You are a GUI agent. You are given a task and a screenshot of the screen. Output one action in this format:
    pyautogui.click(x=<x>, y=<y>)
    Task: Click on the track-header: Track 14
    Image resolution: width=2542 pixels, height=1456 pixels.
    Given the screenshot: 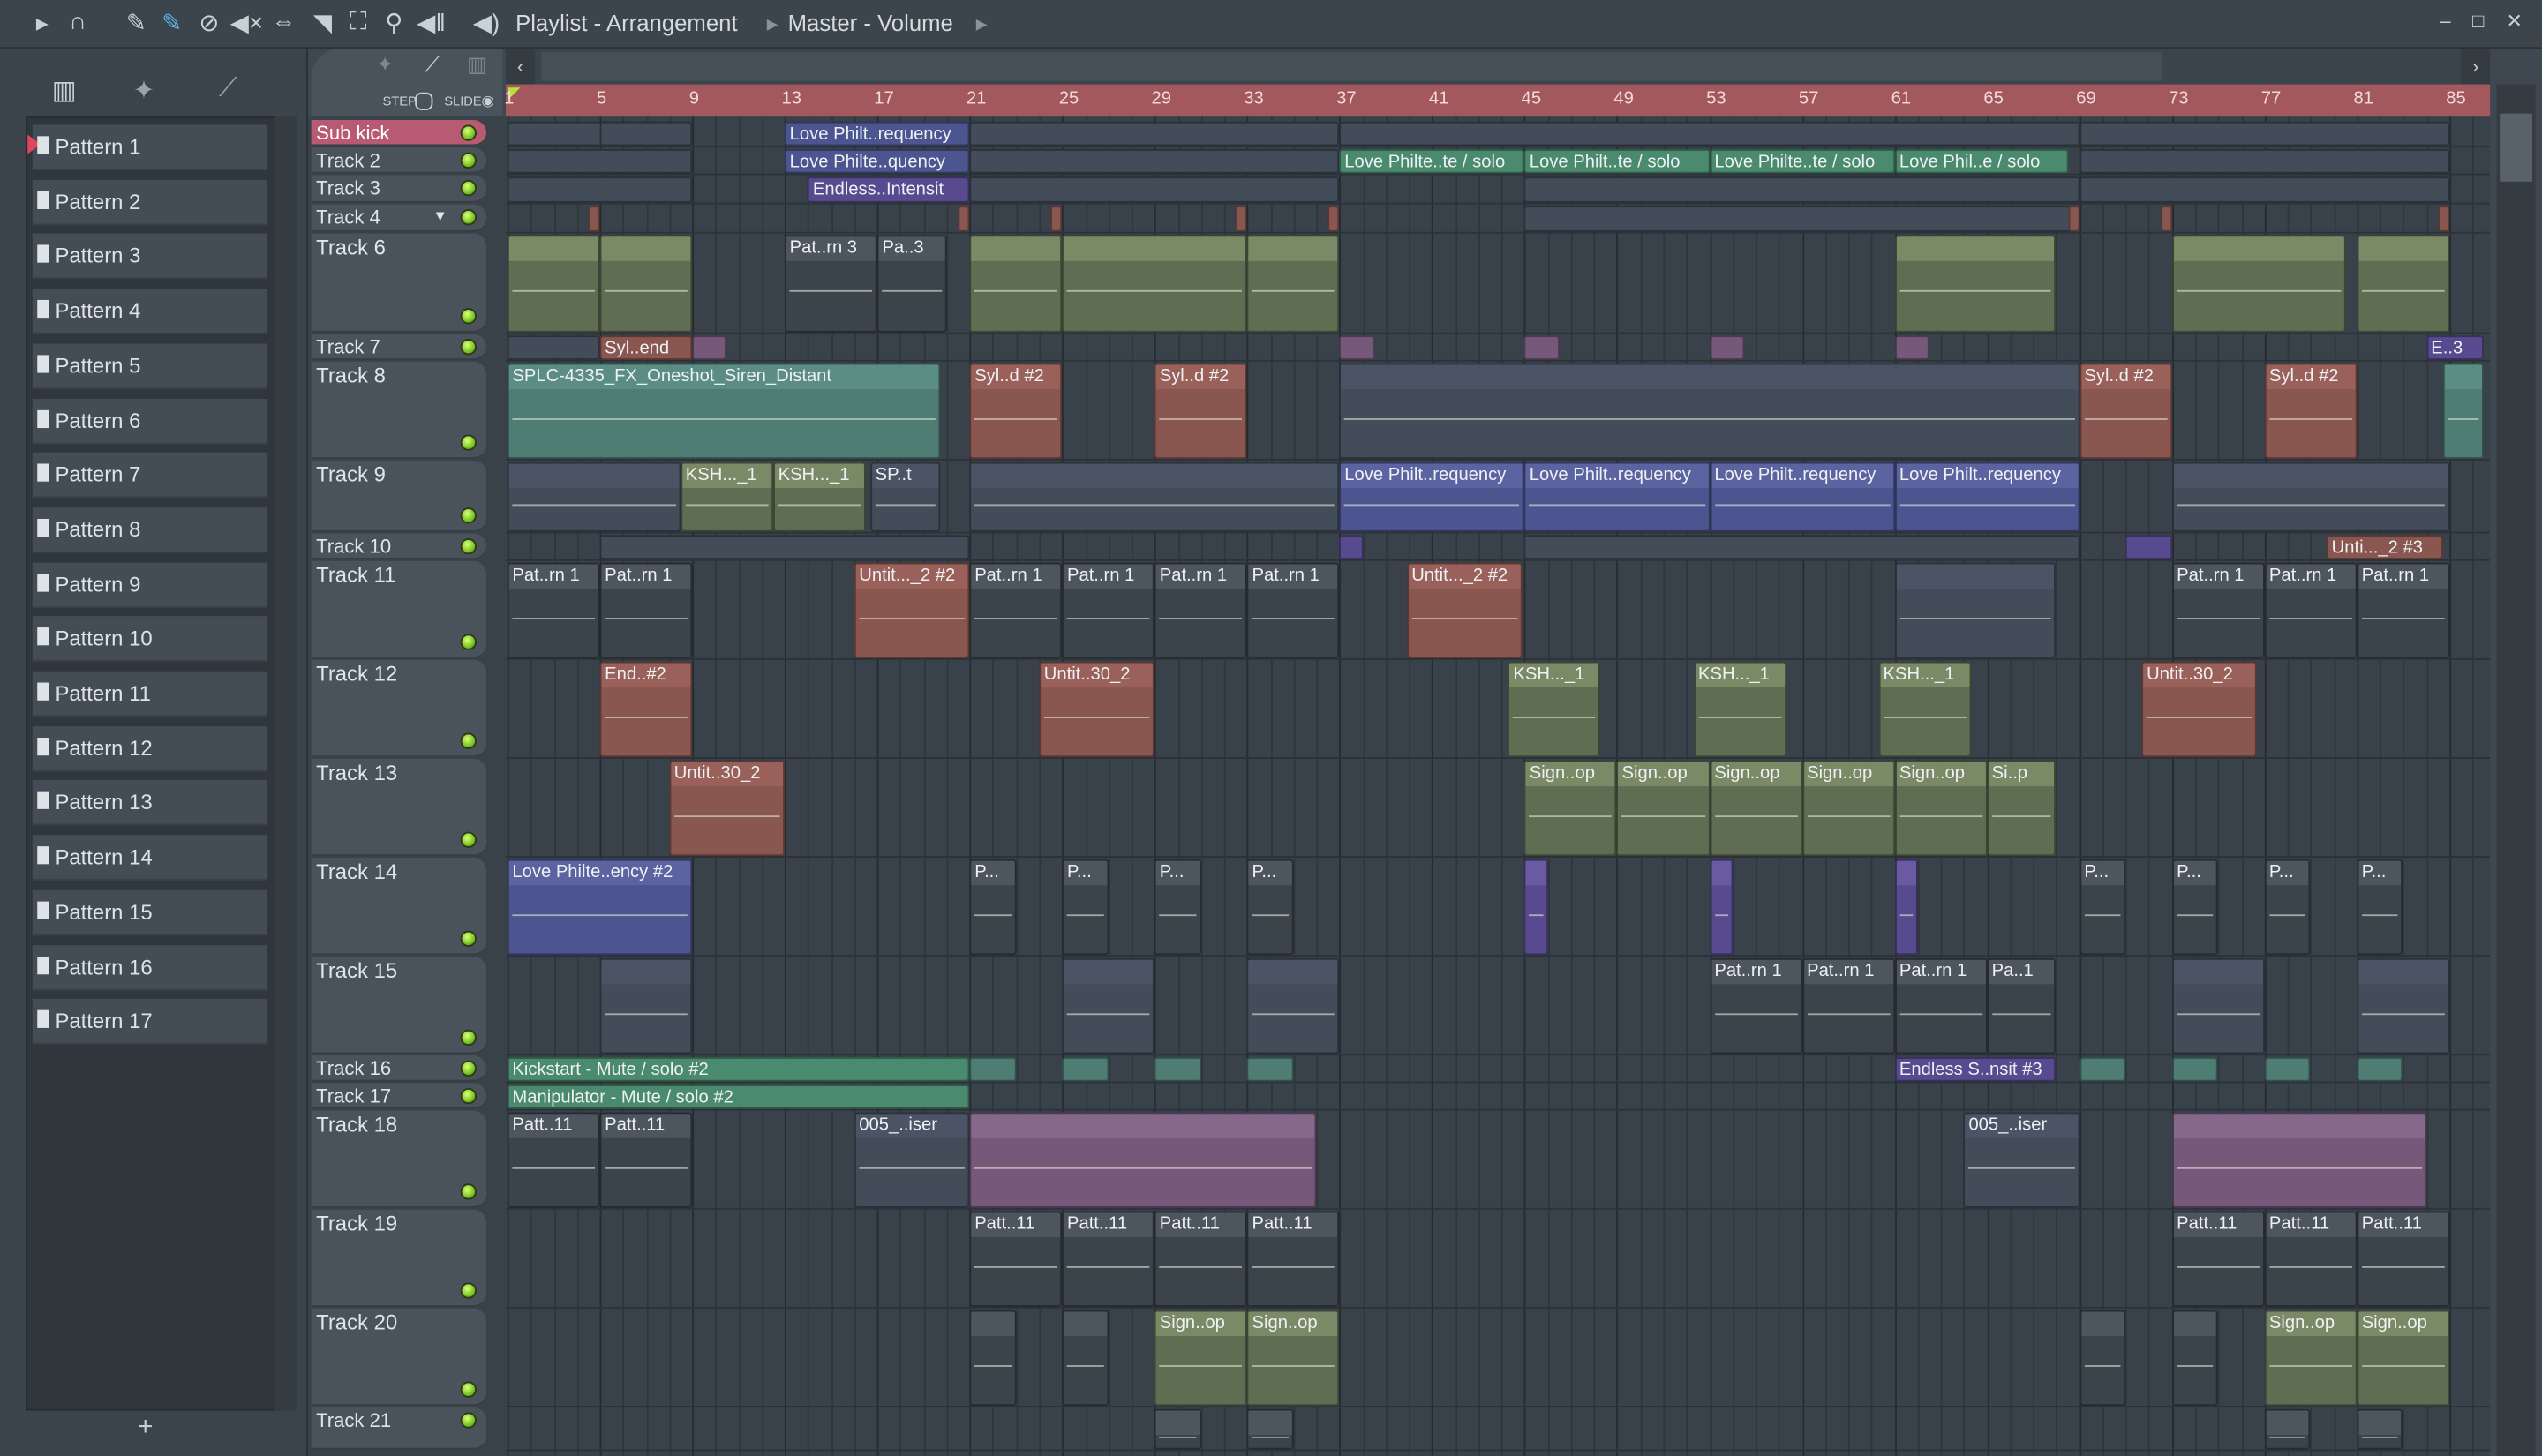 What is the action you would take?
    pyautogui.click(x=399, y=906)
    